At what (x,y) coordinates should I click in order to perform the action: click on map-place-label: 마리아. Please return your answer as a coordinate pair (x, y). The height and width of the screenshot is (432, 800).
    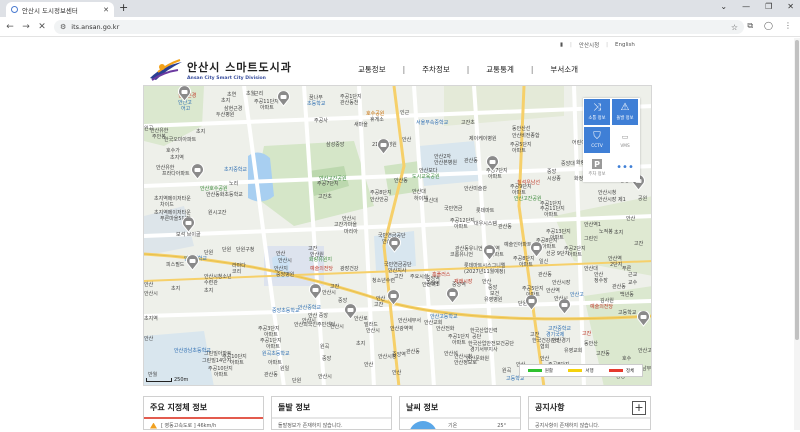
    Looking at the image, I should click on (351, 232).